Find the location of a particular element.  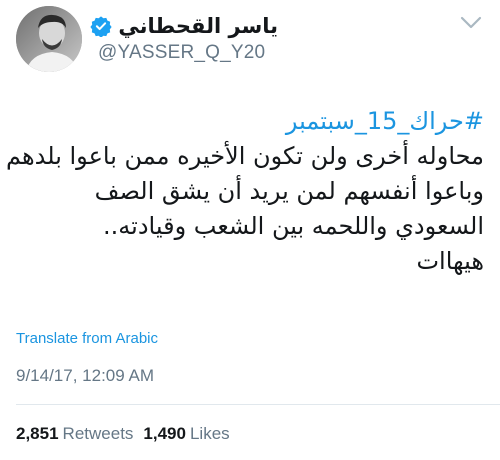

user-names: ياسر القحطاني @YASSER_Q_Y20 is located at coordinates (224, 38).